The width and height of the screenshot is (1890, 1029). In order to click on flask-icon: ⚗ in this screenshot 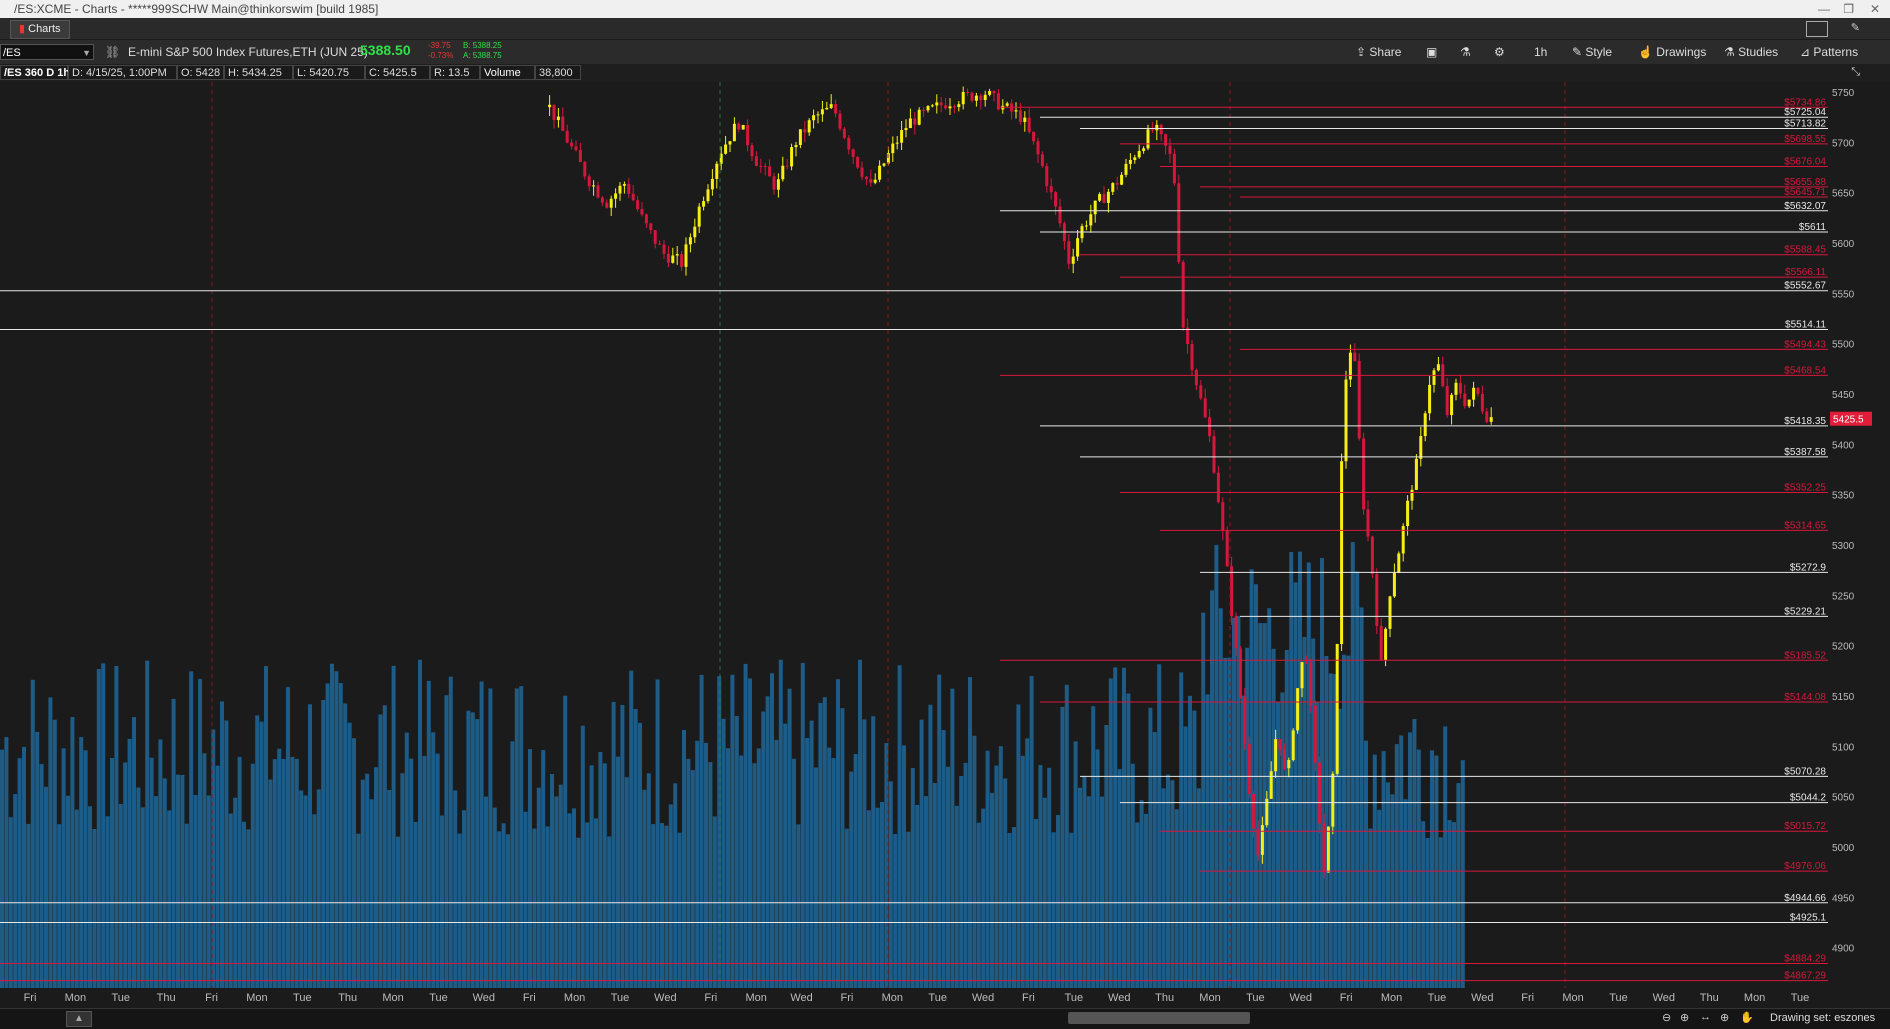, I will do `click(1465, 52)`.